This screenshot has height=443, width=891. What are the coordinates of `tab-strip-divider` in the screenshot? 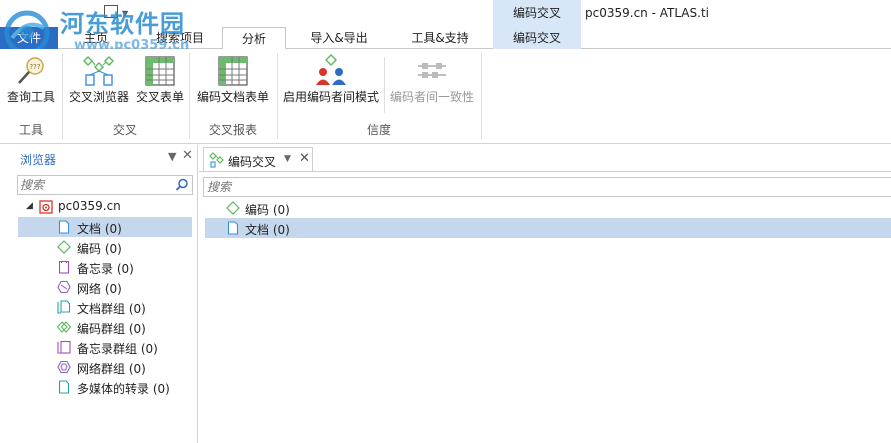 It's located at (545, 171).